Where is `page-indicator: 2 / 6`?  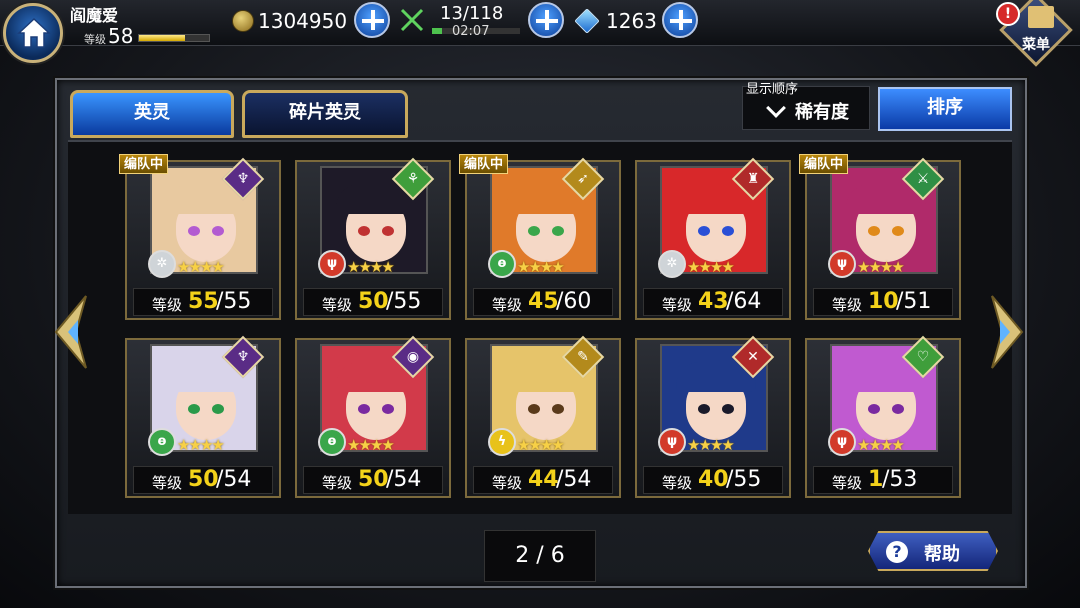 page-indicator: 2 / 6 is located at coordinates (540, 556).